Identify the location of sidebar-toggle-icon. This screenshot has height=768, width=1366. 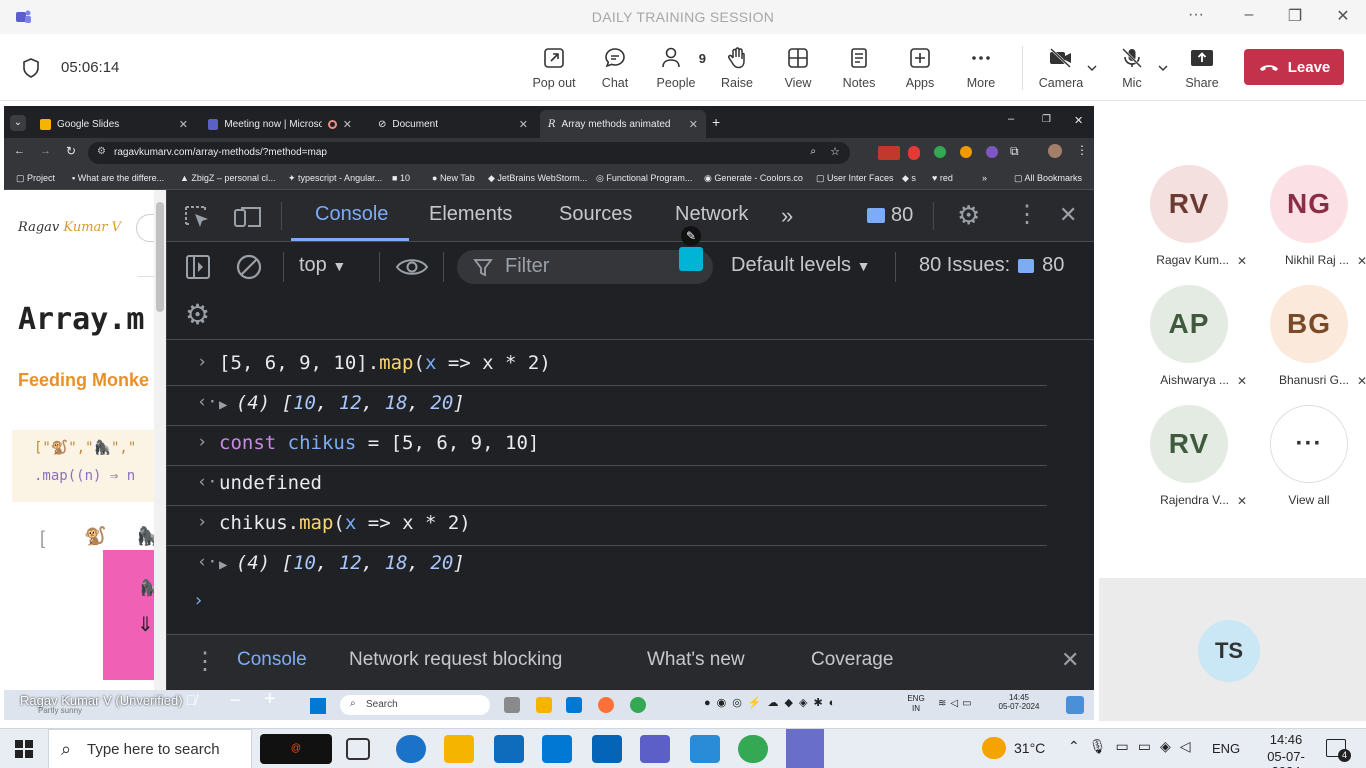
(198, 267).